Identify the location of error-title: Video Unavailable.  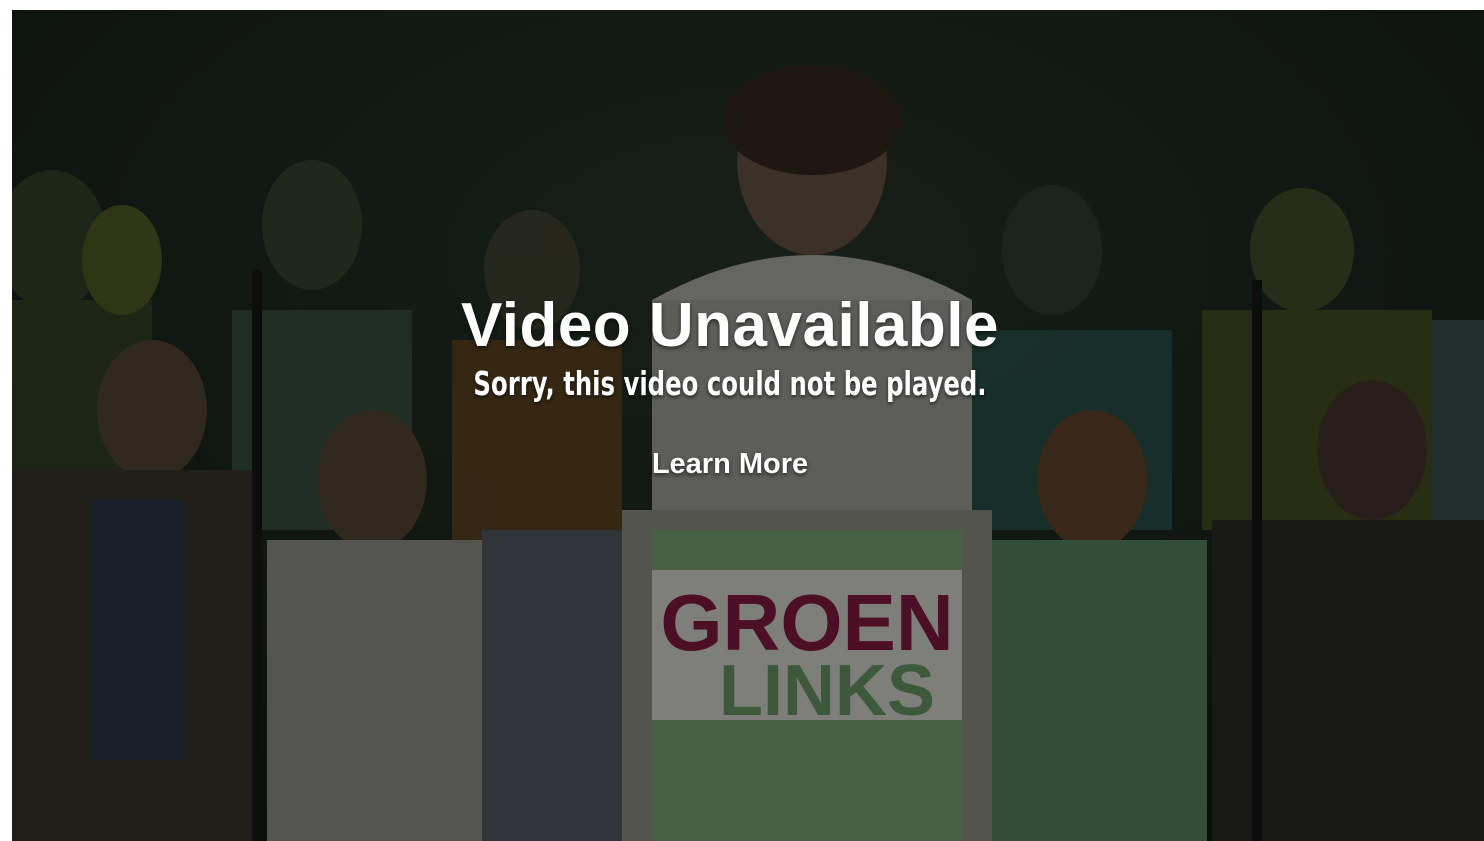
(729, 325).